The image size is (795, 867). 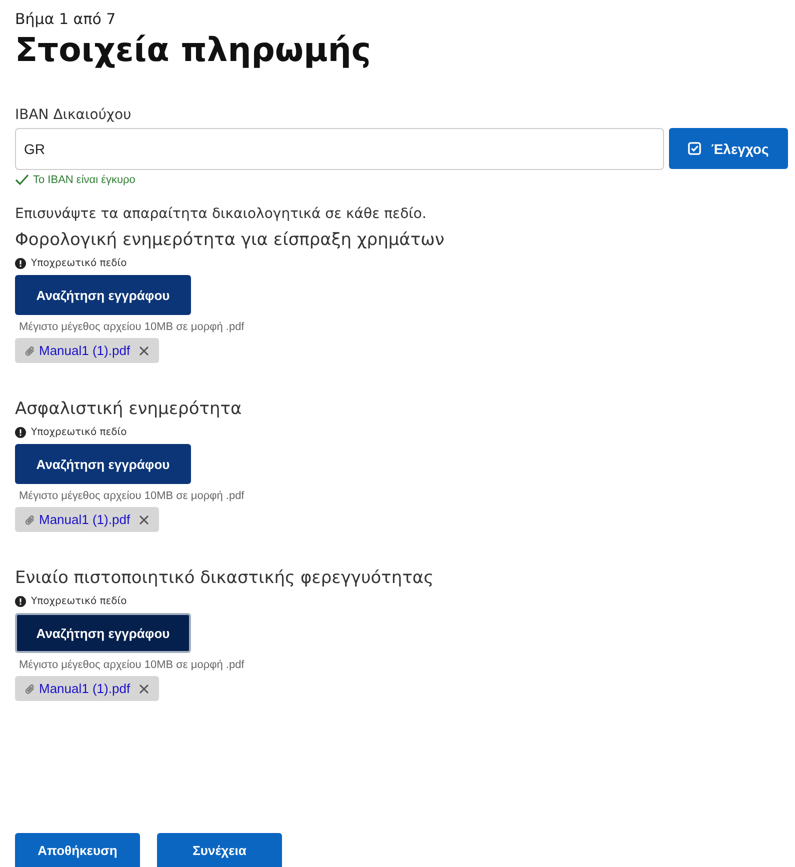 I want to click on field-label: IBAN Δικαιούχου, so click(x=73, y=115).